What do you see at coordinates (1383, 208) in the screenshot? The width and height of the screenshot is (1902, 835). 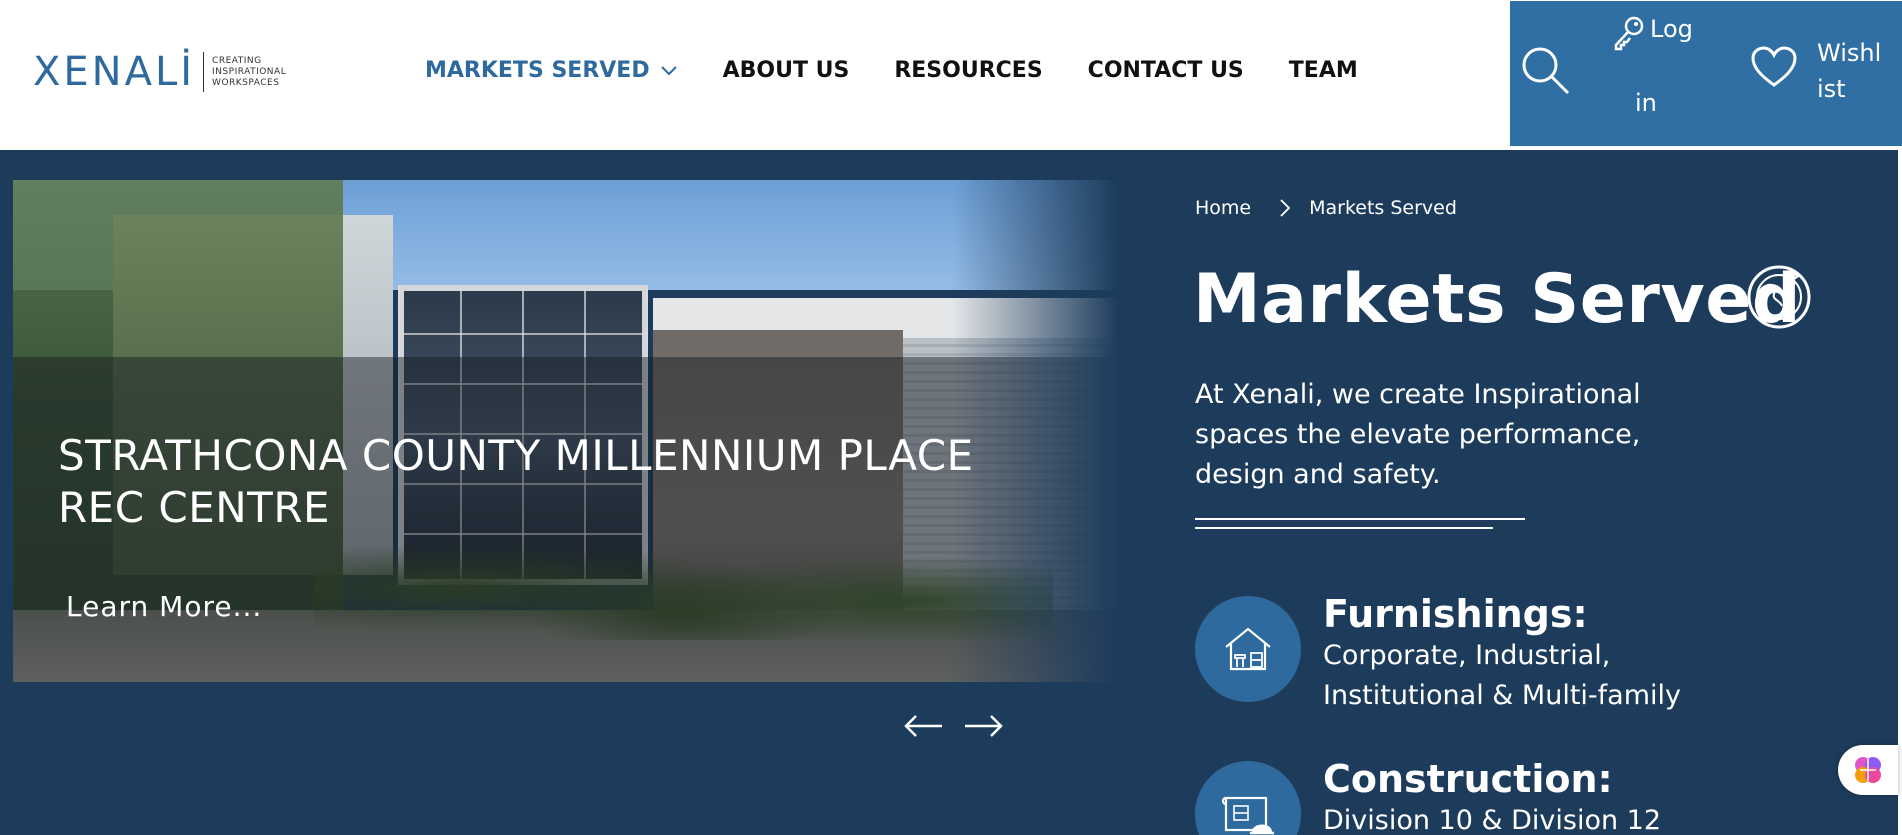 I see `breadcrumb-current: Markets Served` at bounding box center [1383, 208].